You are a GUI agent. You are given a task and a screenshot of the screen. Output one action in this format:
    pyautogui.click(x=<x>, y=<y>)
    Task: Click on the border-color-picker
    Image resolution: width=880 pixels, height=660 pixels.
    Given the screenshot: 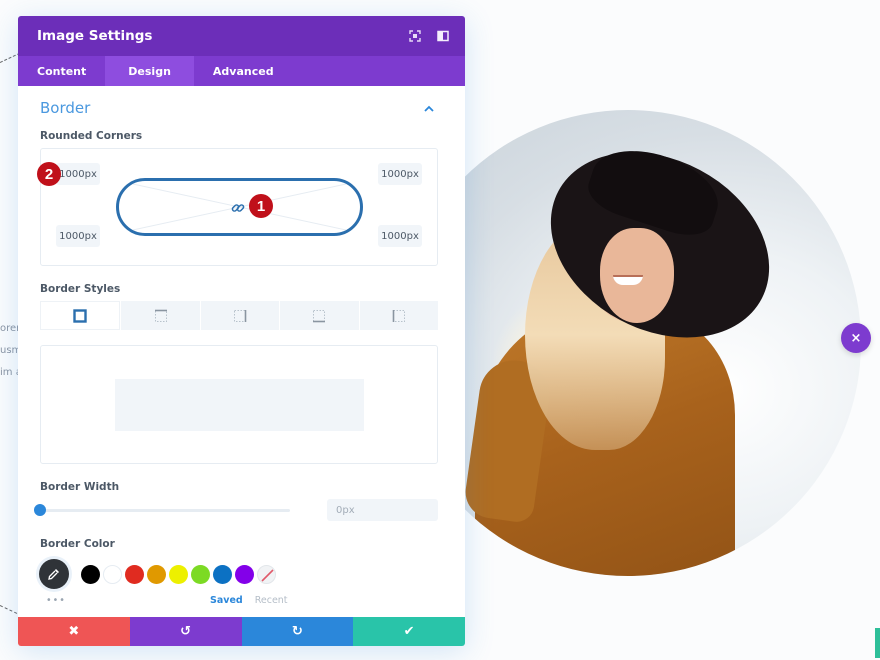 What is the action you would take?
    pyautogui.click(x=238, y=574)
    